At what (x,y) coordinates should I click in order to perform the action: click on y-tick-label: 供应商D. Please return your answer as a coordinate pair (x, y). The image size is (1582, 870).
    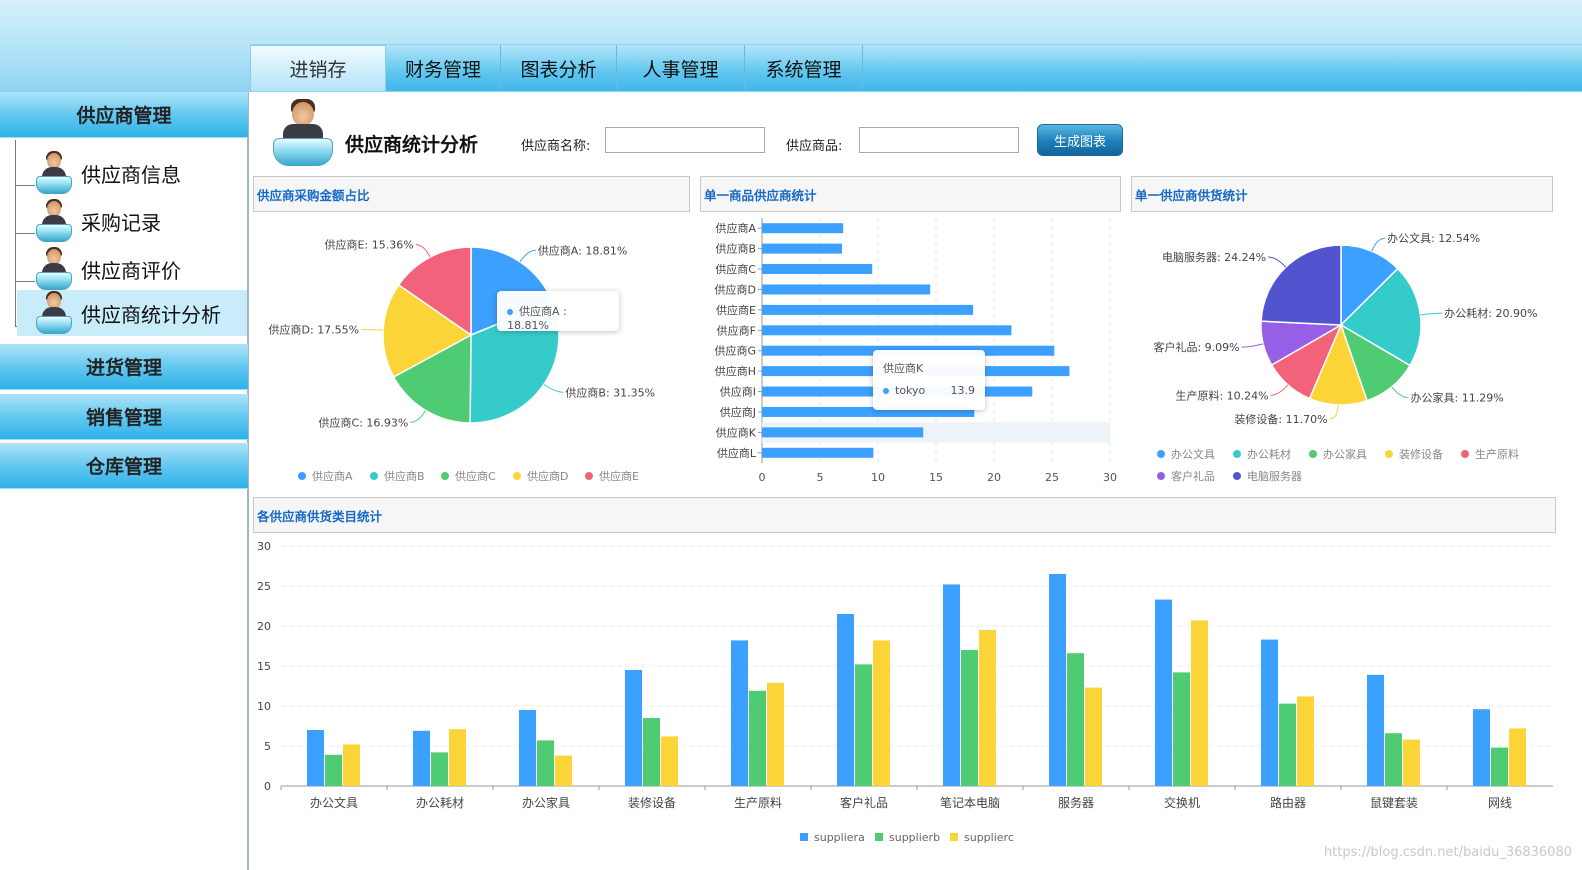
    Looking at the image, I should click on (735, 289).